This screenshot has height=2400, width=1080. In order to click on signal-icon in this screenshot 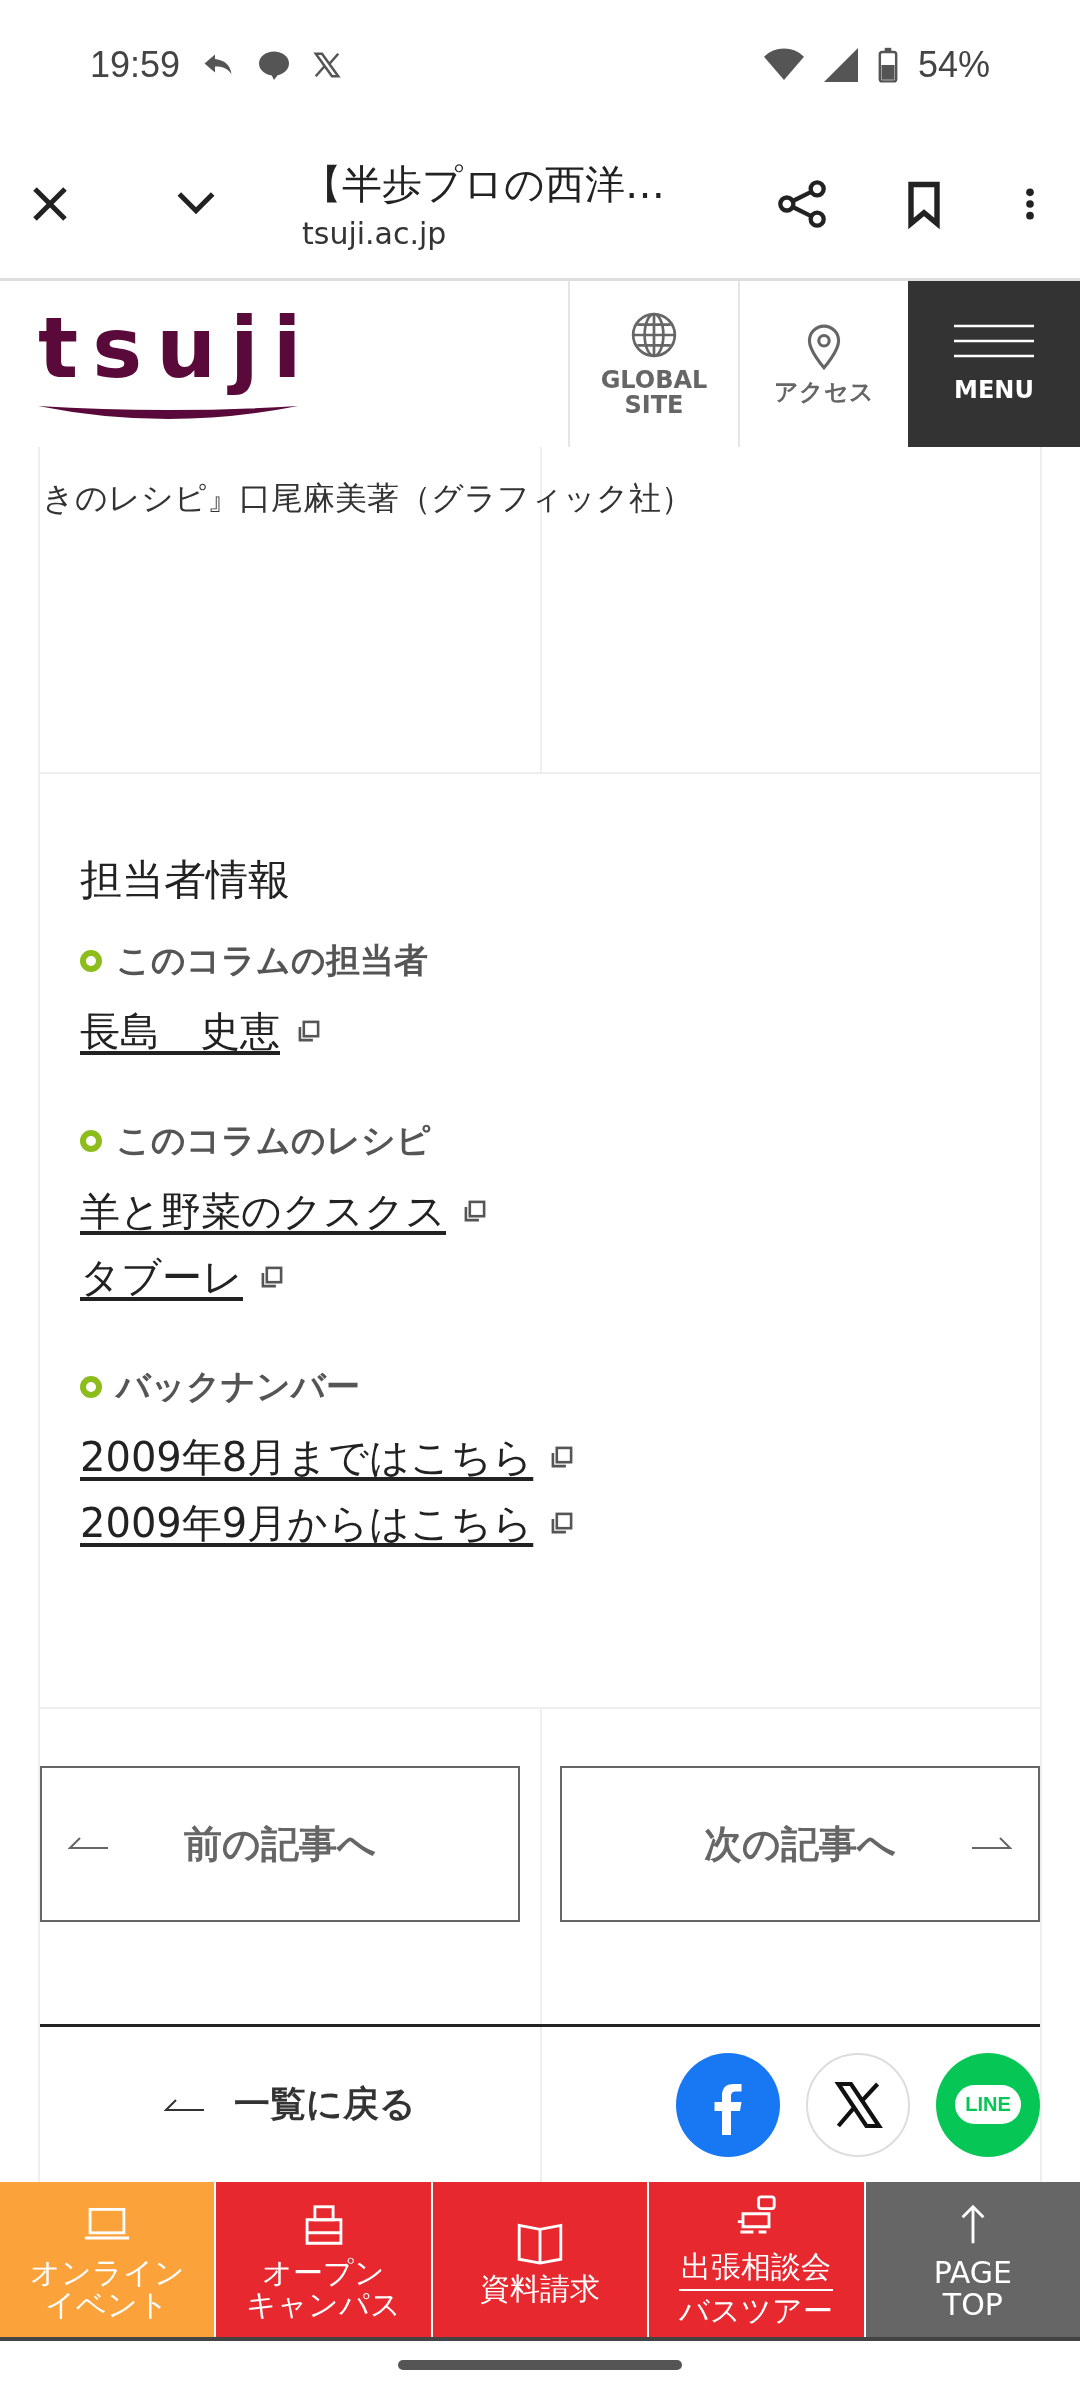, I will do `click(840, 65)`.